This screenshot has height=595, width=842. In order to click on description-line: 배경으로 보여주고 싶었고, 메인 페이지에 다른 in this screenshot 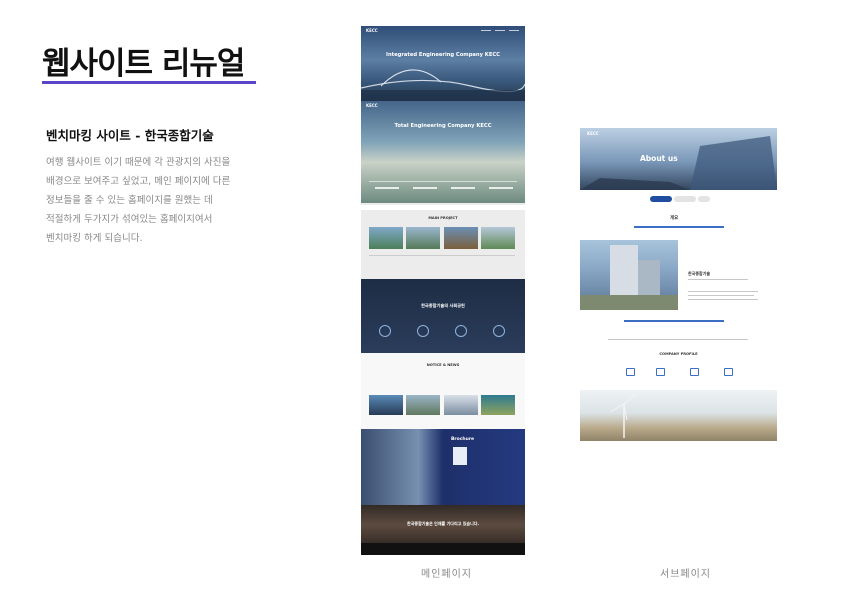, I will do `click(138, 181)`.